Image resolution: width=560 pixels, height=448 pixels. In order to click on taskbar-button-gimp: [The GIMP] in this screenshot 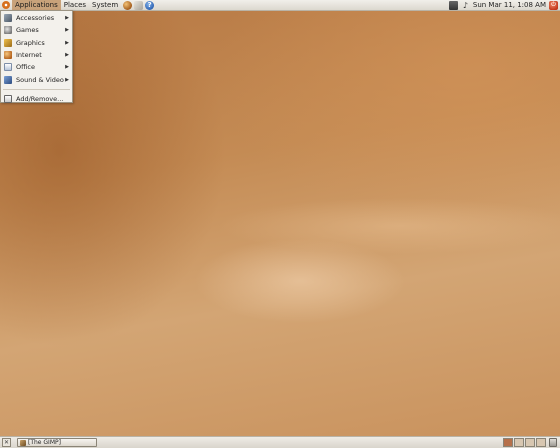, I will do `click(57, 442)`.